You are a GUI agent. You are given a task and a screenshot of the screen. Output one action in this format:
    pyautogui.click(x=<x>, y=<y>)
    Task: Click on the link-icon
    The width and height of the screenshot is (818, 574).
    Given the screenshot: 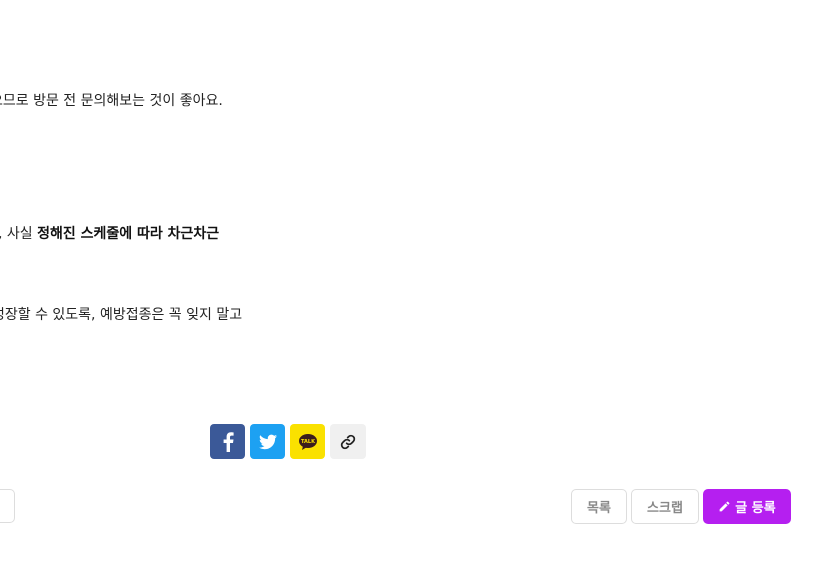 What is the action you would take?
    pyautogui.click(x=348, y=441)
    